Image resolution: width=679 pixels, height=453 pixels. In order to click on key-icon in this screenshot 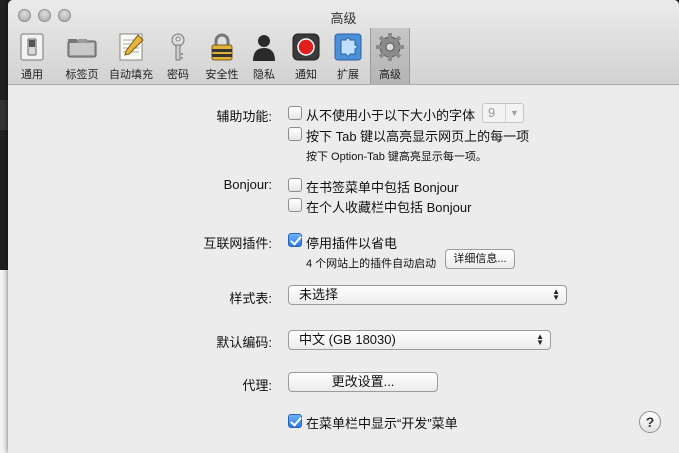, I will do `click(178, 47)`.